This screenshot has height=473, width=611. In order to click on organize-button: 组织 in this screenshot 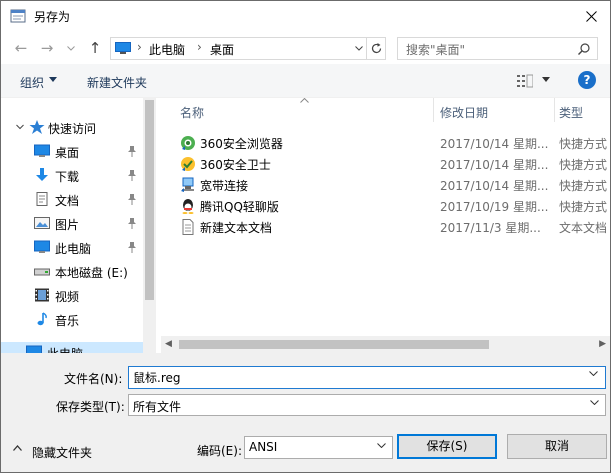, I will do `click(32, 82)`.